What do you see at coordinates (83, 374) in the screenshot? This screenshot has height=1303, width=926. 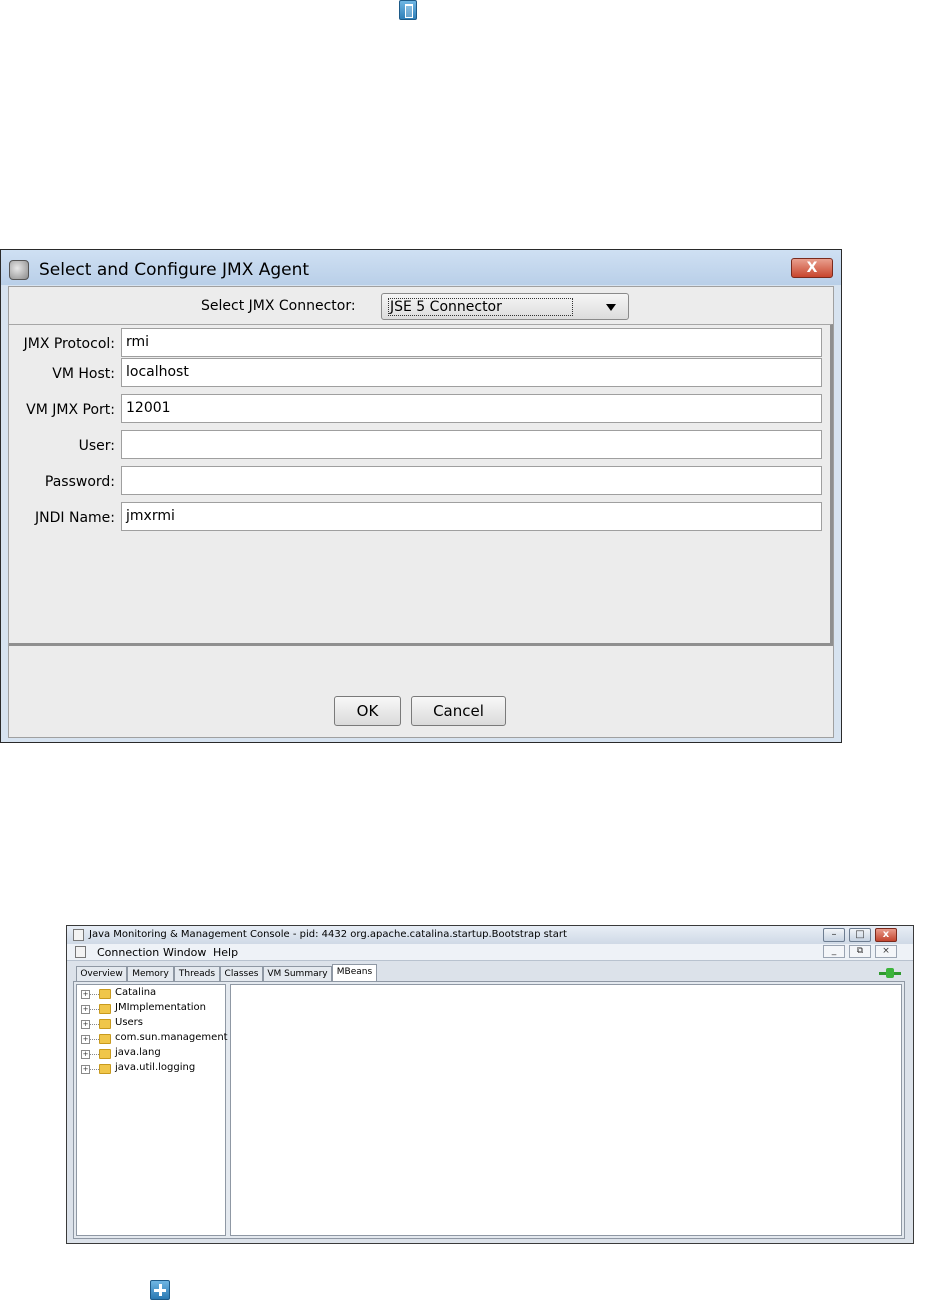 I see `vm-host-label: VM Host:` at bounding box center [83, 374].